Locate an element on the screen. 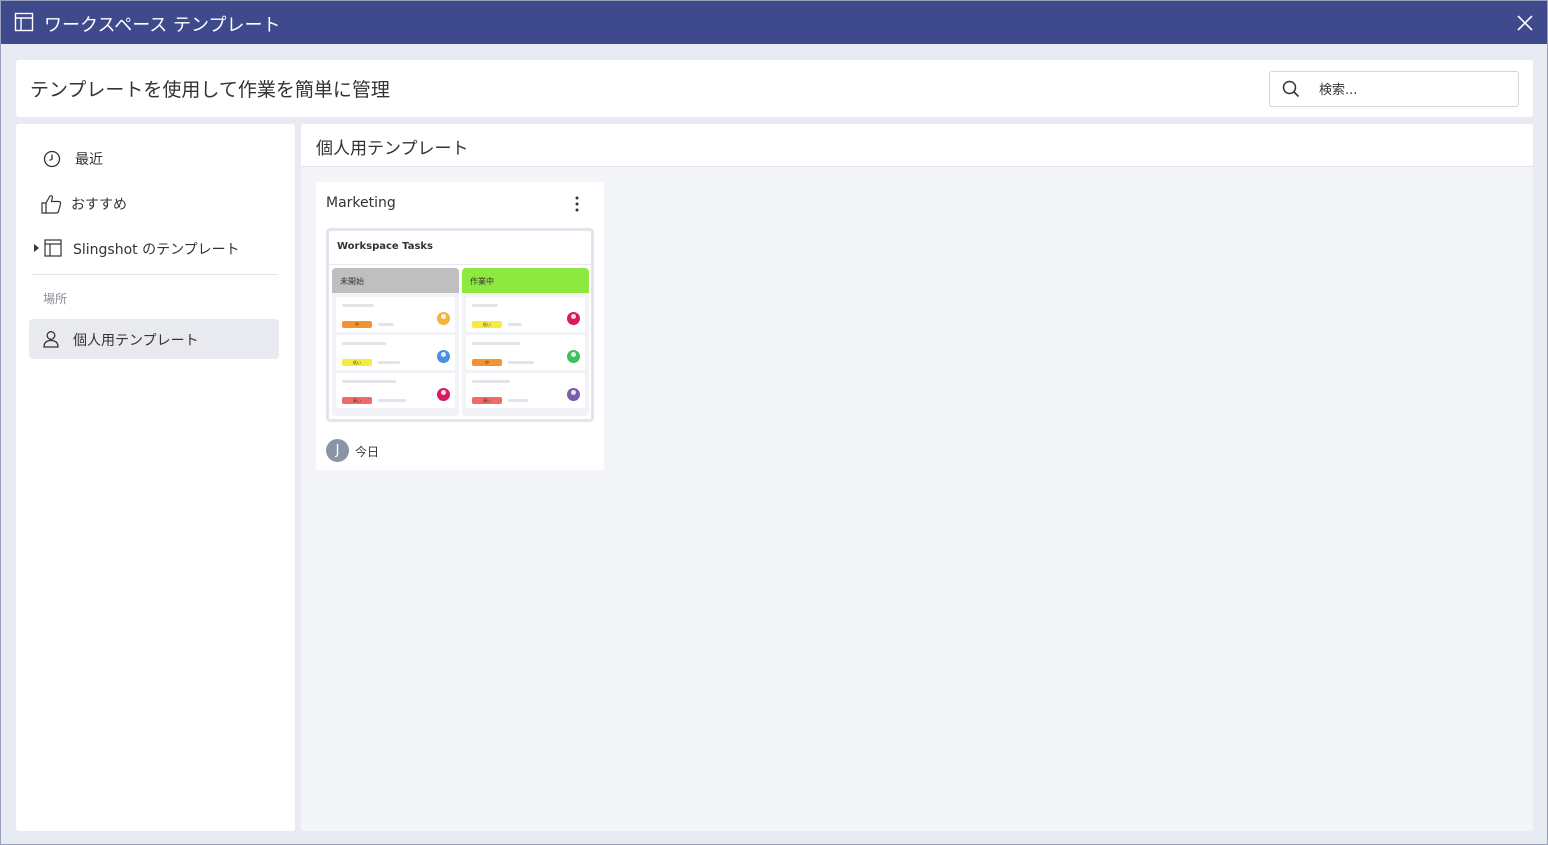 Image resolution: width=1548 pixels, height=845 pixels. avatar: J is located at coordinates (337, 450).